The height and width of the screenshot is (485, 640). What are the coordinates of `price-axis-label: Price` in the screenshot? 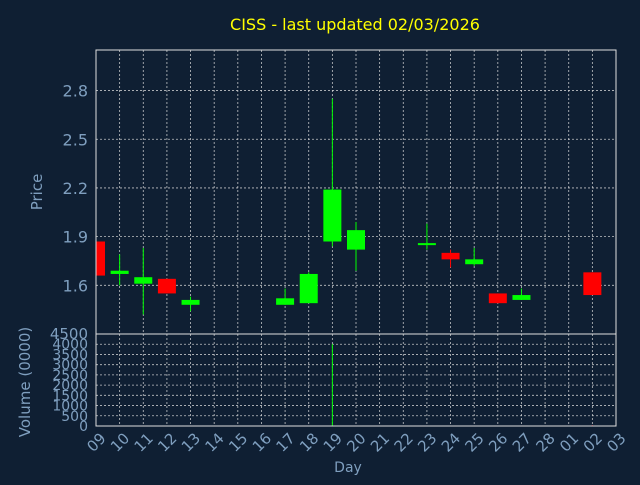 It's located at (37, 192).